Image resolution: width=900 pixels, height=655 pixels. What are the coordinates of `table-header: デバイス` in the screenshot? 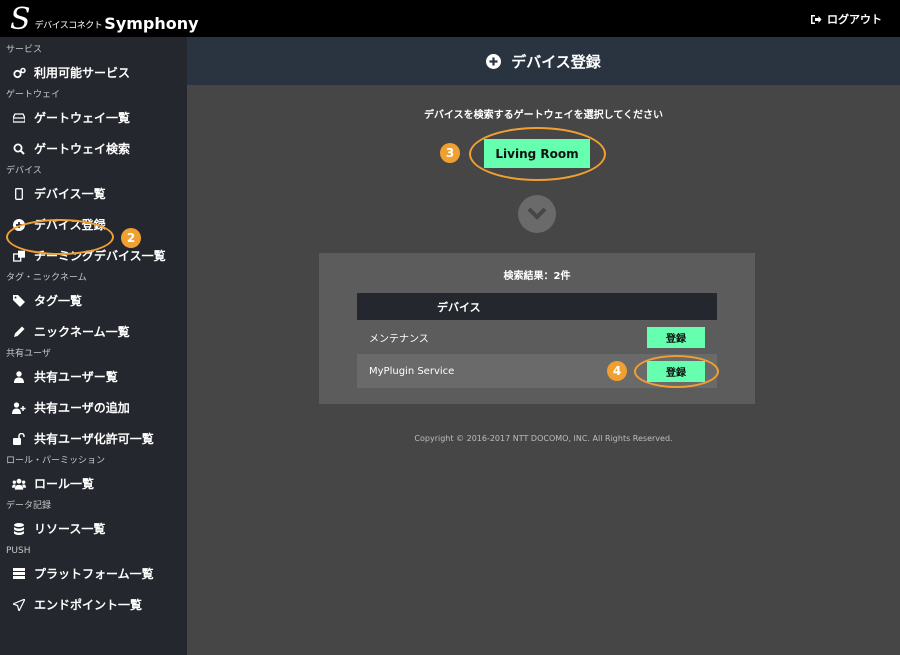 It's located at (537, 306).